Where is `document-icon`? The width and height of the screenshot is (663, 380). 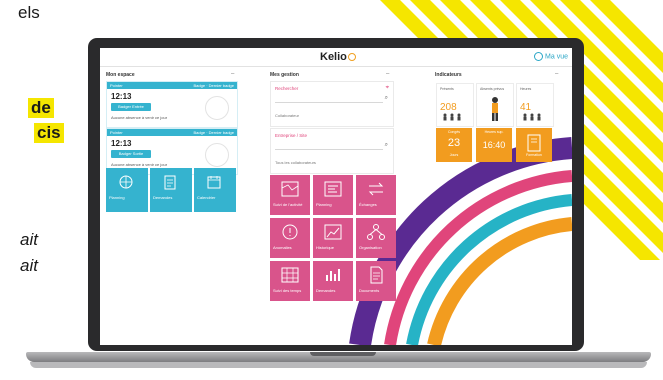
document-icon is located at coordinates (376, 275).